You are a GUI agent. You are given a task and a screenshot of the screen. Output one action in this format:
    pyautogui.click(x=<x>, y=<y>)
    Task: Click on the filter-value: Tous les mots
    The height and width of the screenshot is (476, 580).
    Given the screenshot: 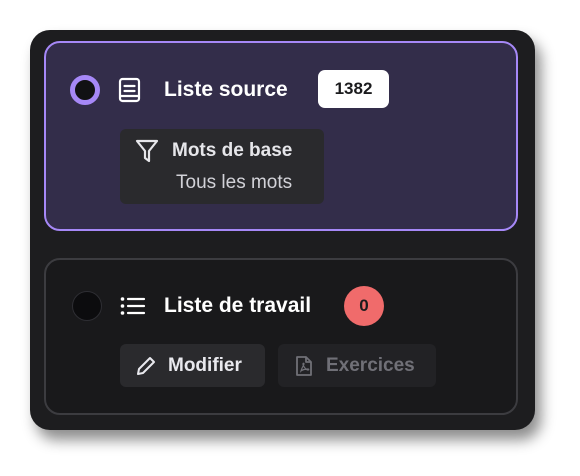 What is the action you would take?
    pyautogui.click(x=234, y=182)
    